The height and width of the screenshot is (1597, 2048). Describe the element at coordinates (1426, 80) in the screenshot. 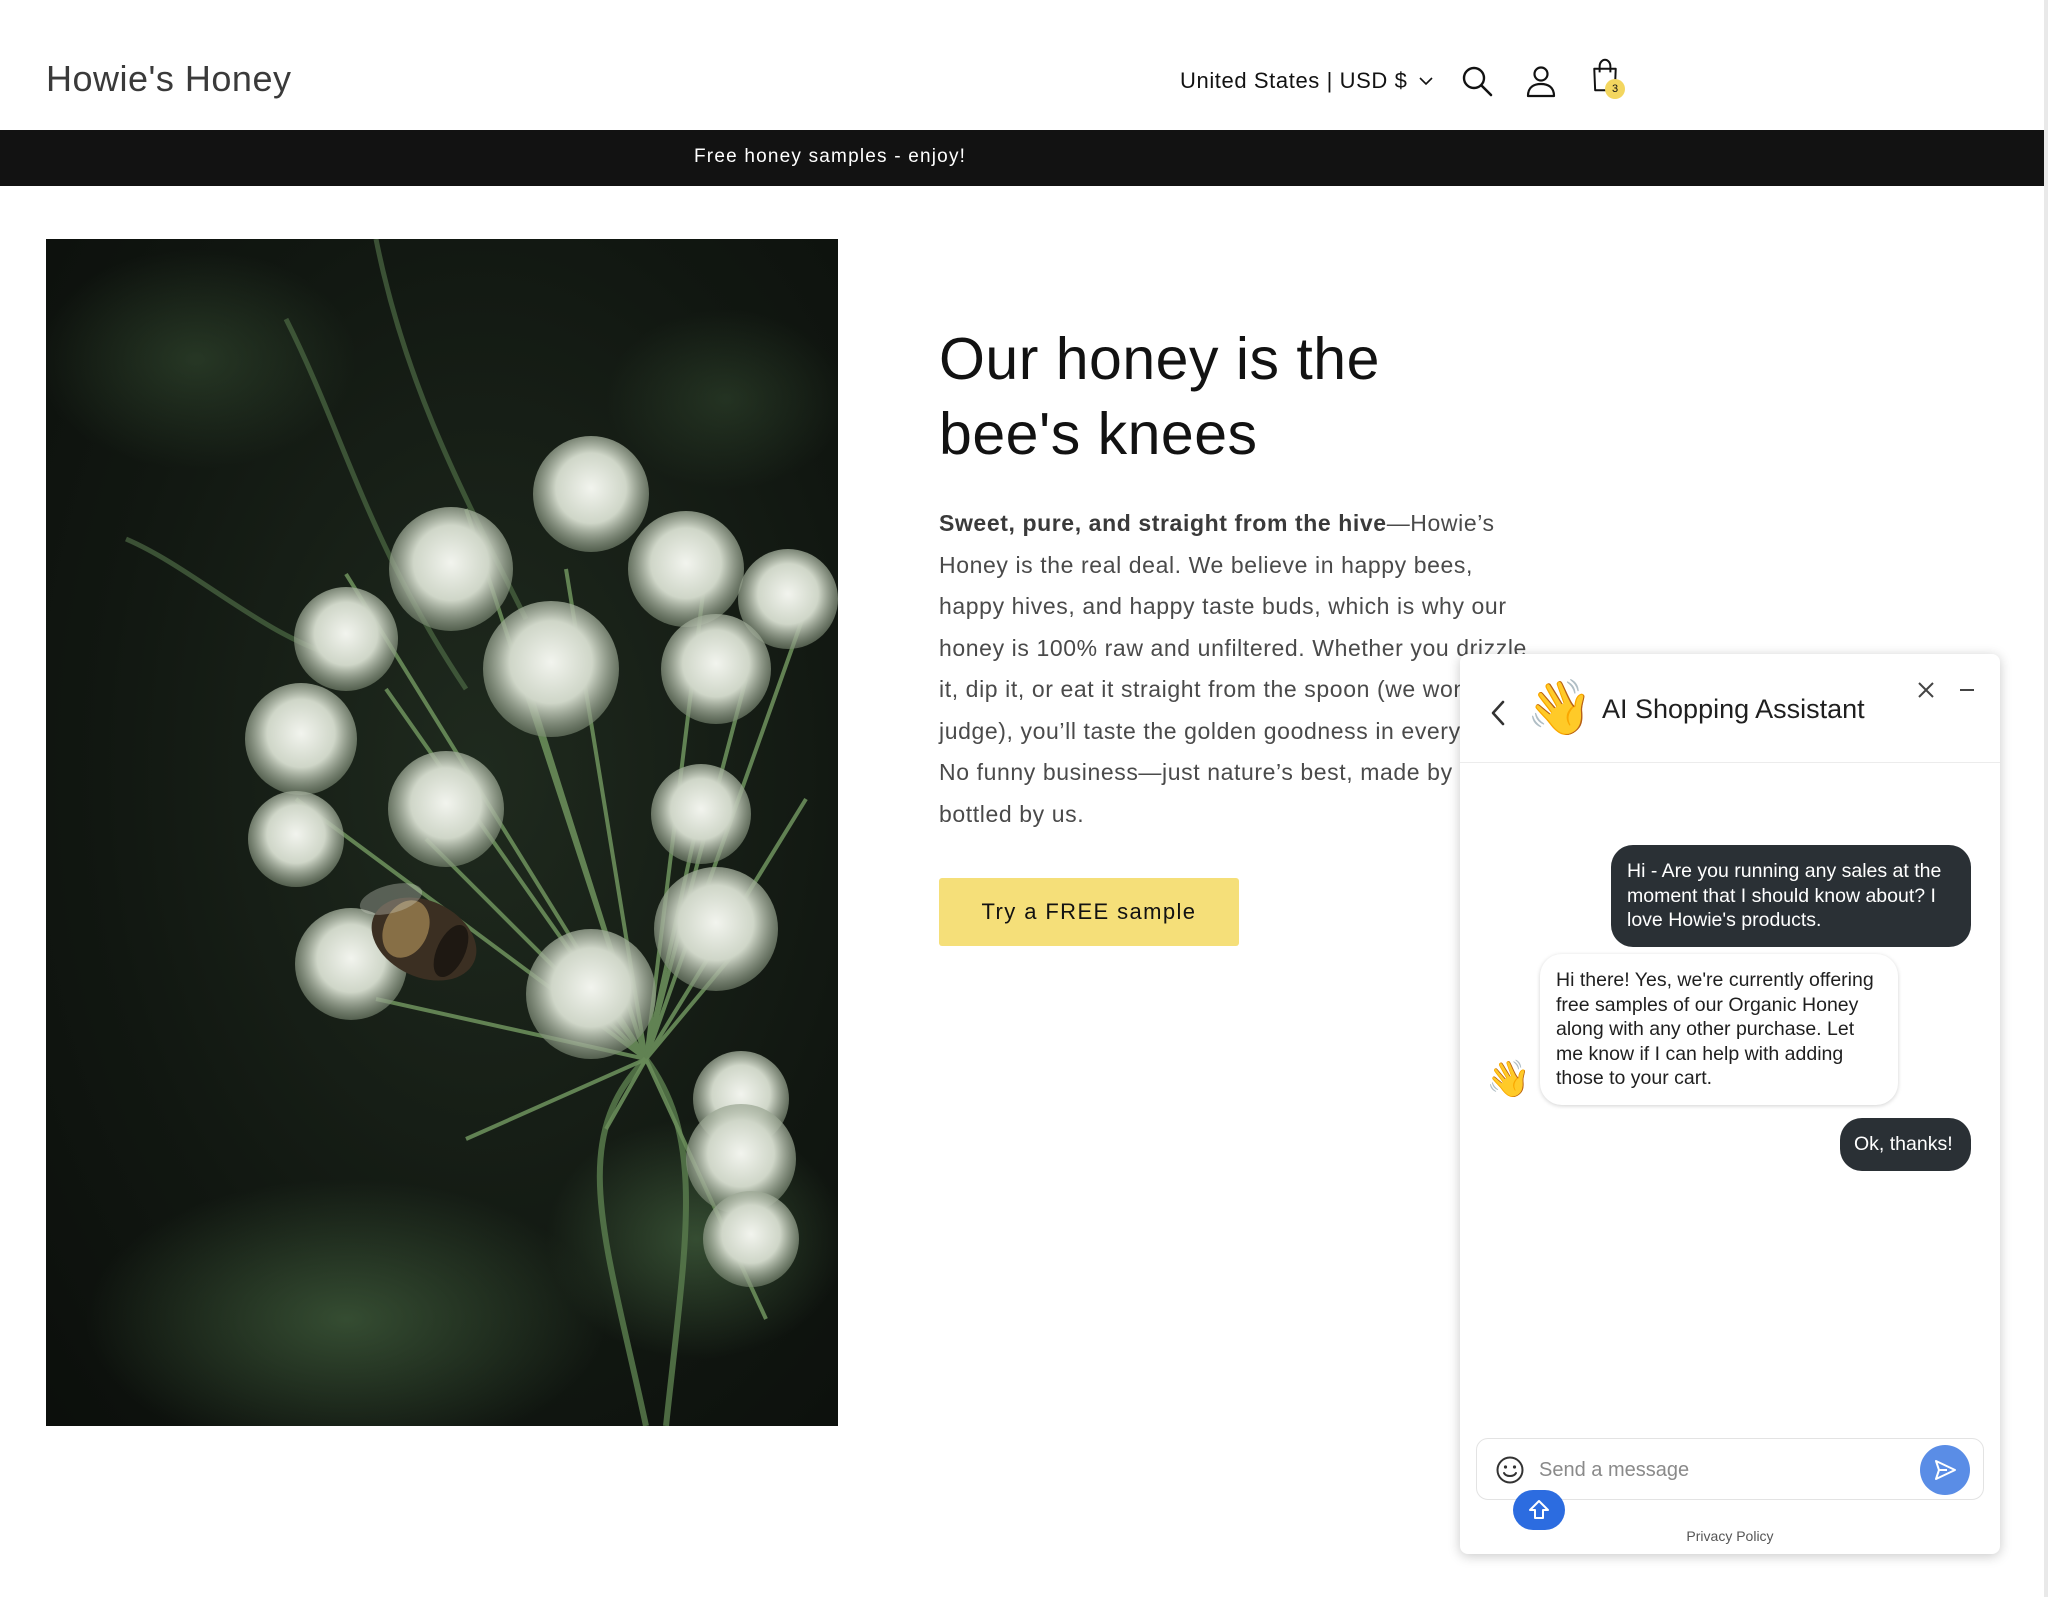

I see `chevron-down-icon` at that location.